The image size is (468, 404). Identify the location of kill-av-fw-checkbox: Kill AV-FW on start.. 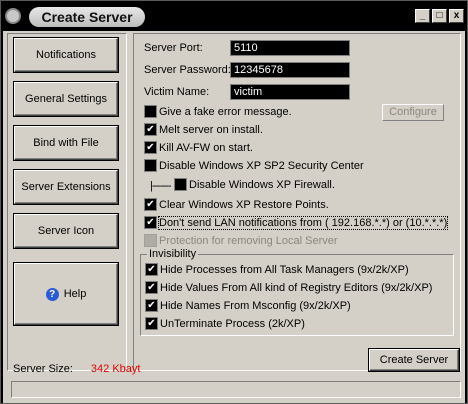
(198, 148).